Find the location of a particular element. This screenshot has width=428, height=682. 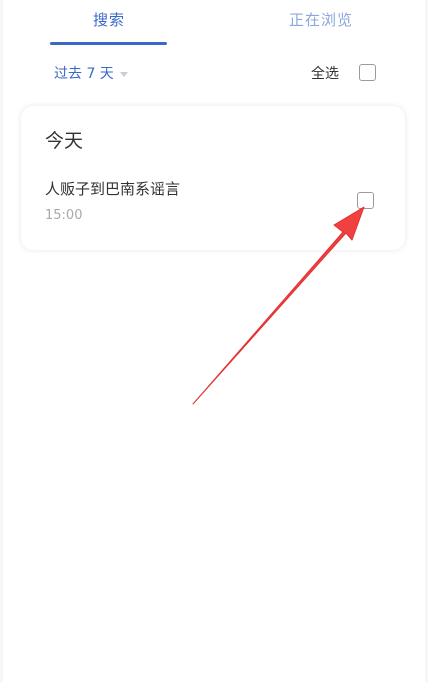

tab-browsing: 正在浏览 is located at coordinates (321, 20).